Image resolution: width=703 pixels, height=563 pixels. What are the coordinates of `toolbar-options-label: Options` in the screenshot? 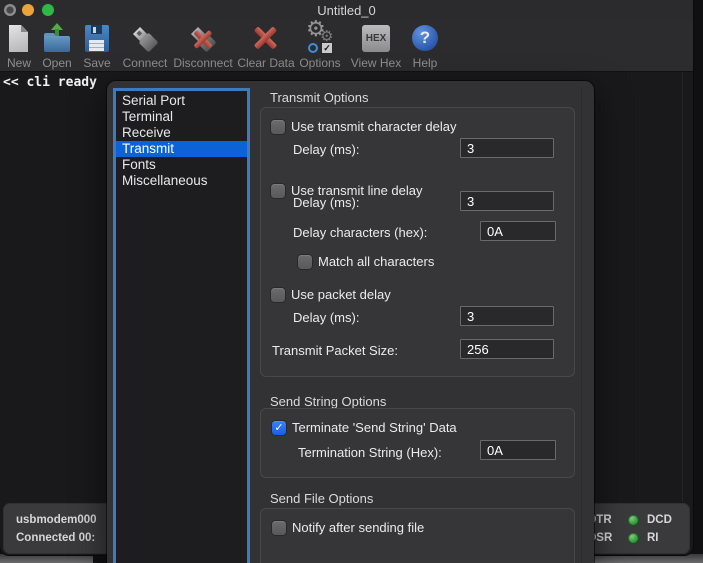 It's located at (320, 63).